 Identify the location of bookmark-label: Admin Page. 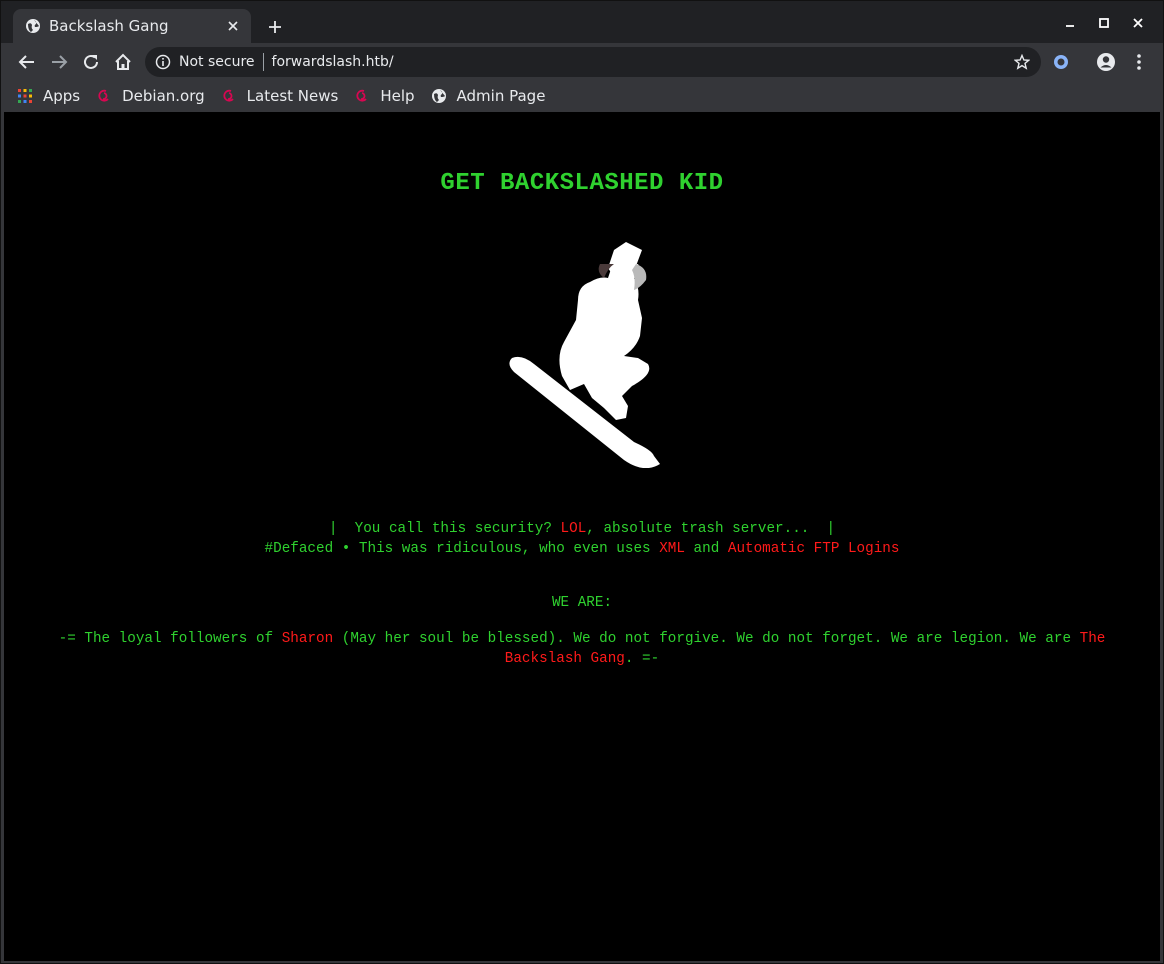
(501, 96).